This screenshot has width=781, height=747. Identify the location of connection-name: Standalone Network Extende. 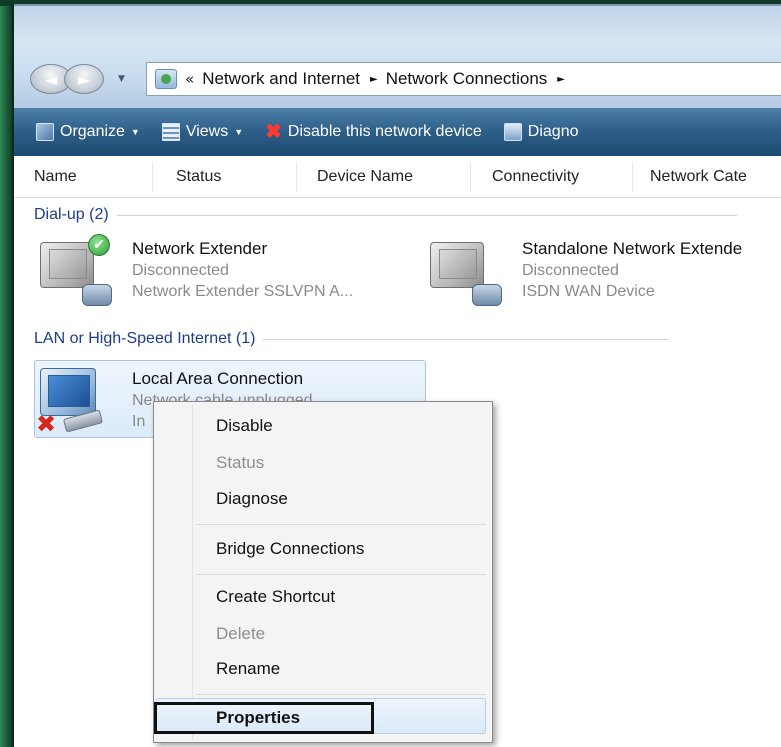
(632, 248).